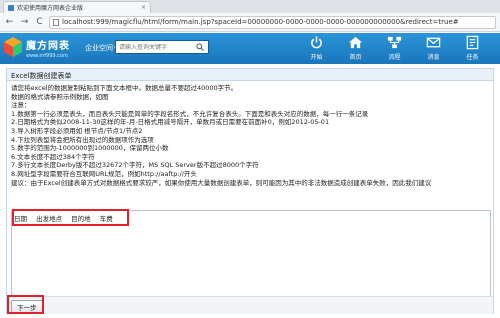 The image size is (500, 318). I want to click on nav-start: 开始, so click(316, 48).